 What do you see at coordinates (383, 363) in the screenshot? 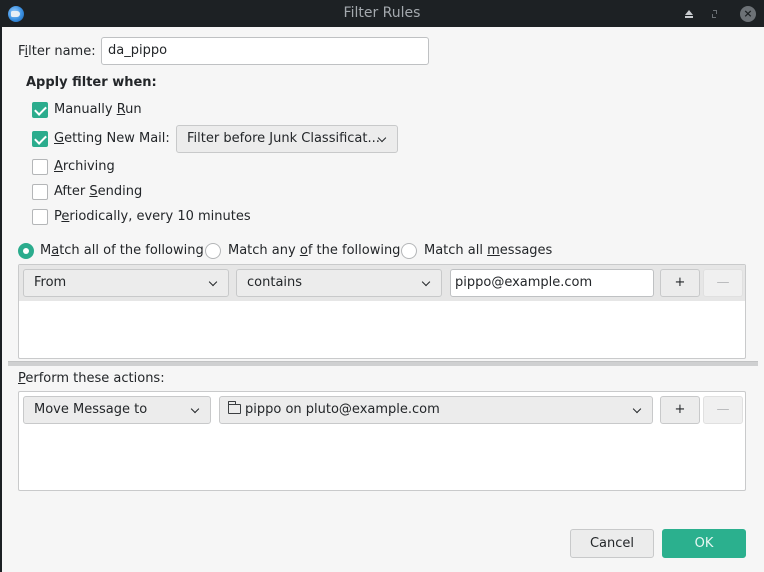
I see `pane-splitter` at bounding box center [383, 363].